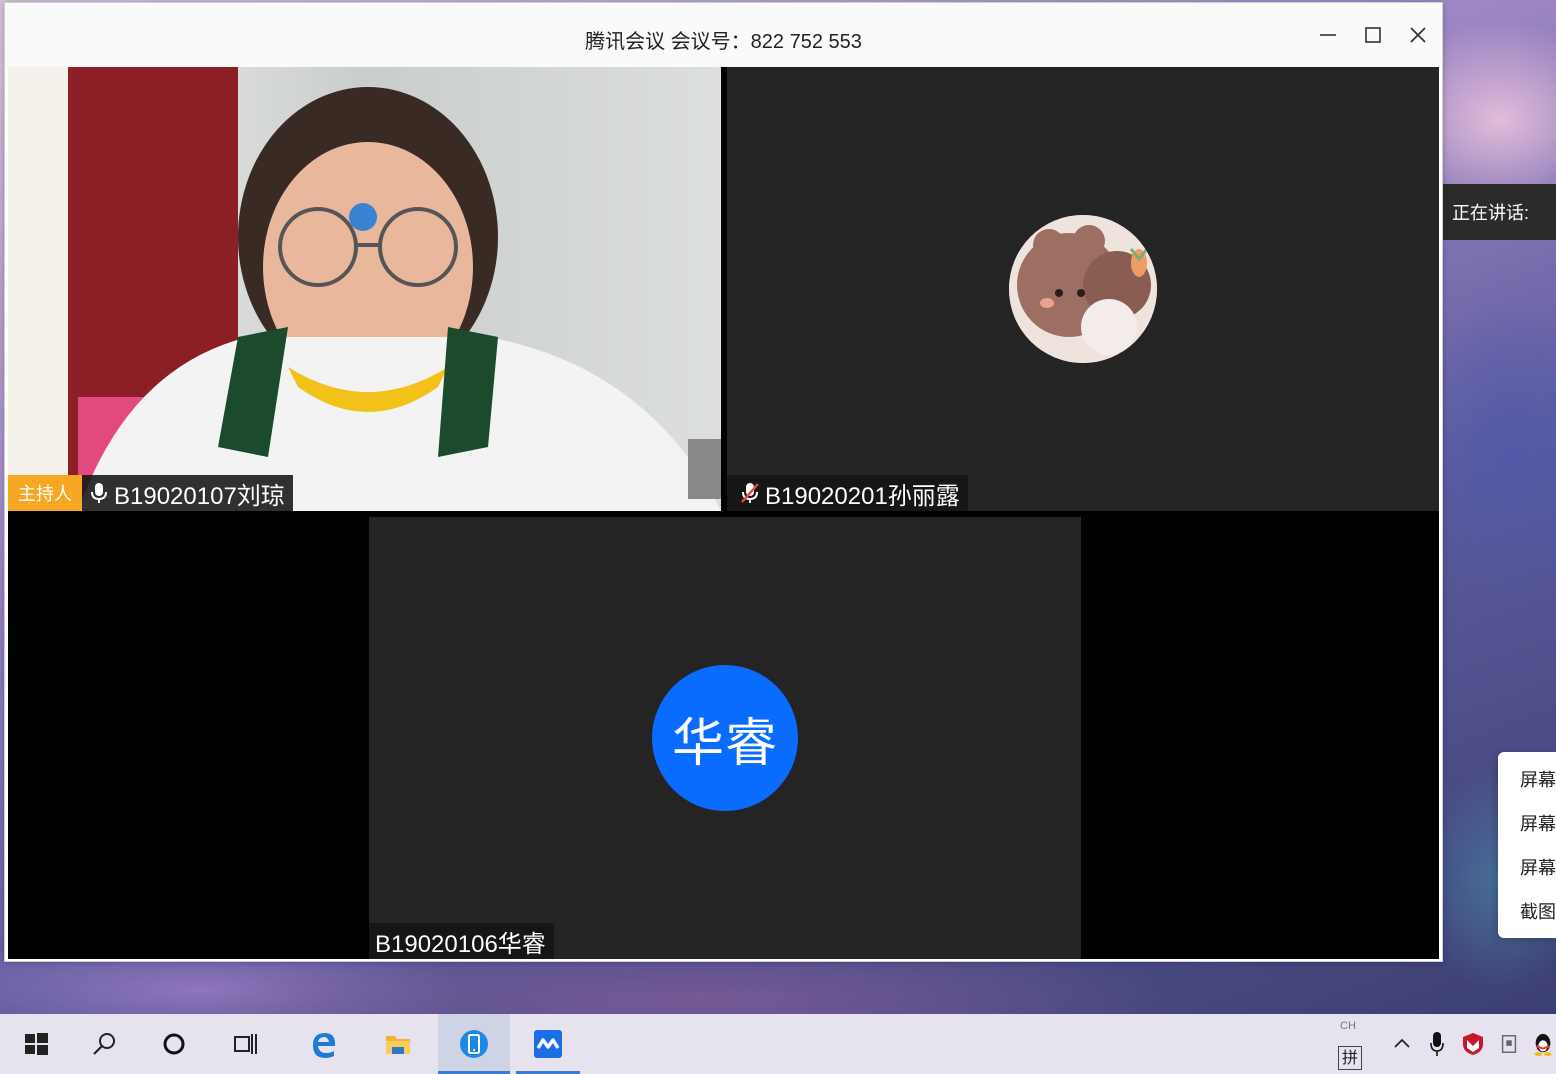 This screenshot has width=1556, height=1074. I want to click on tencent-meeting-icon, so click(548, 1044).